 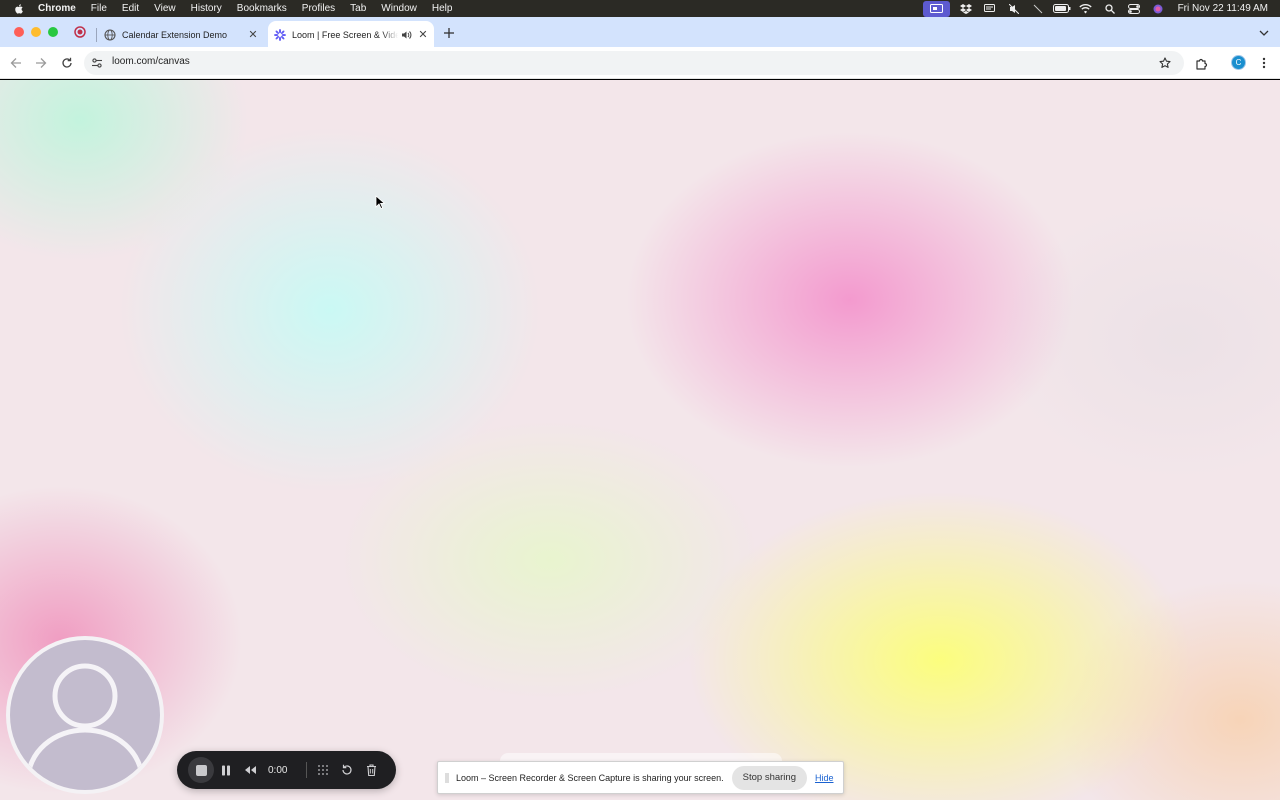 What do you see at coordinates (85, 722) in the screenshot?
I see `user-avatar-icon` at bounding box center [85, 722].